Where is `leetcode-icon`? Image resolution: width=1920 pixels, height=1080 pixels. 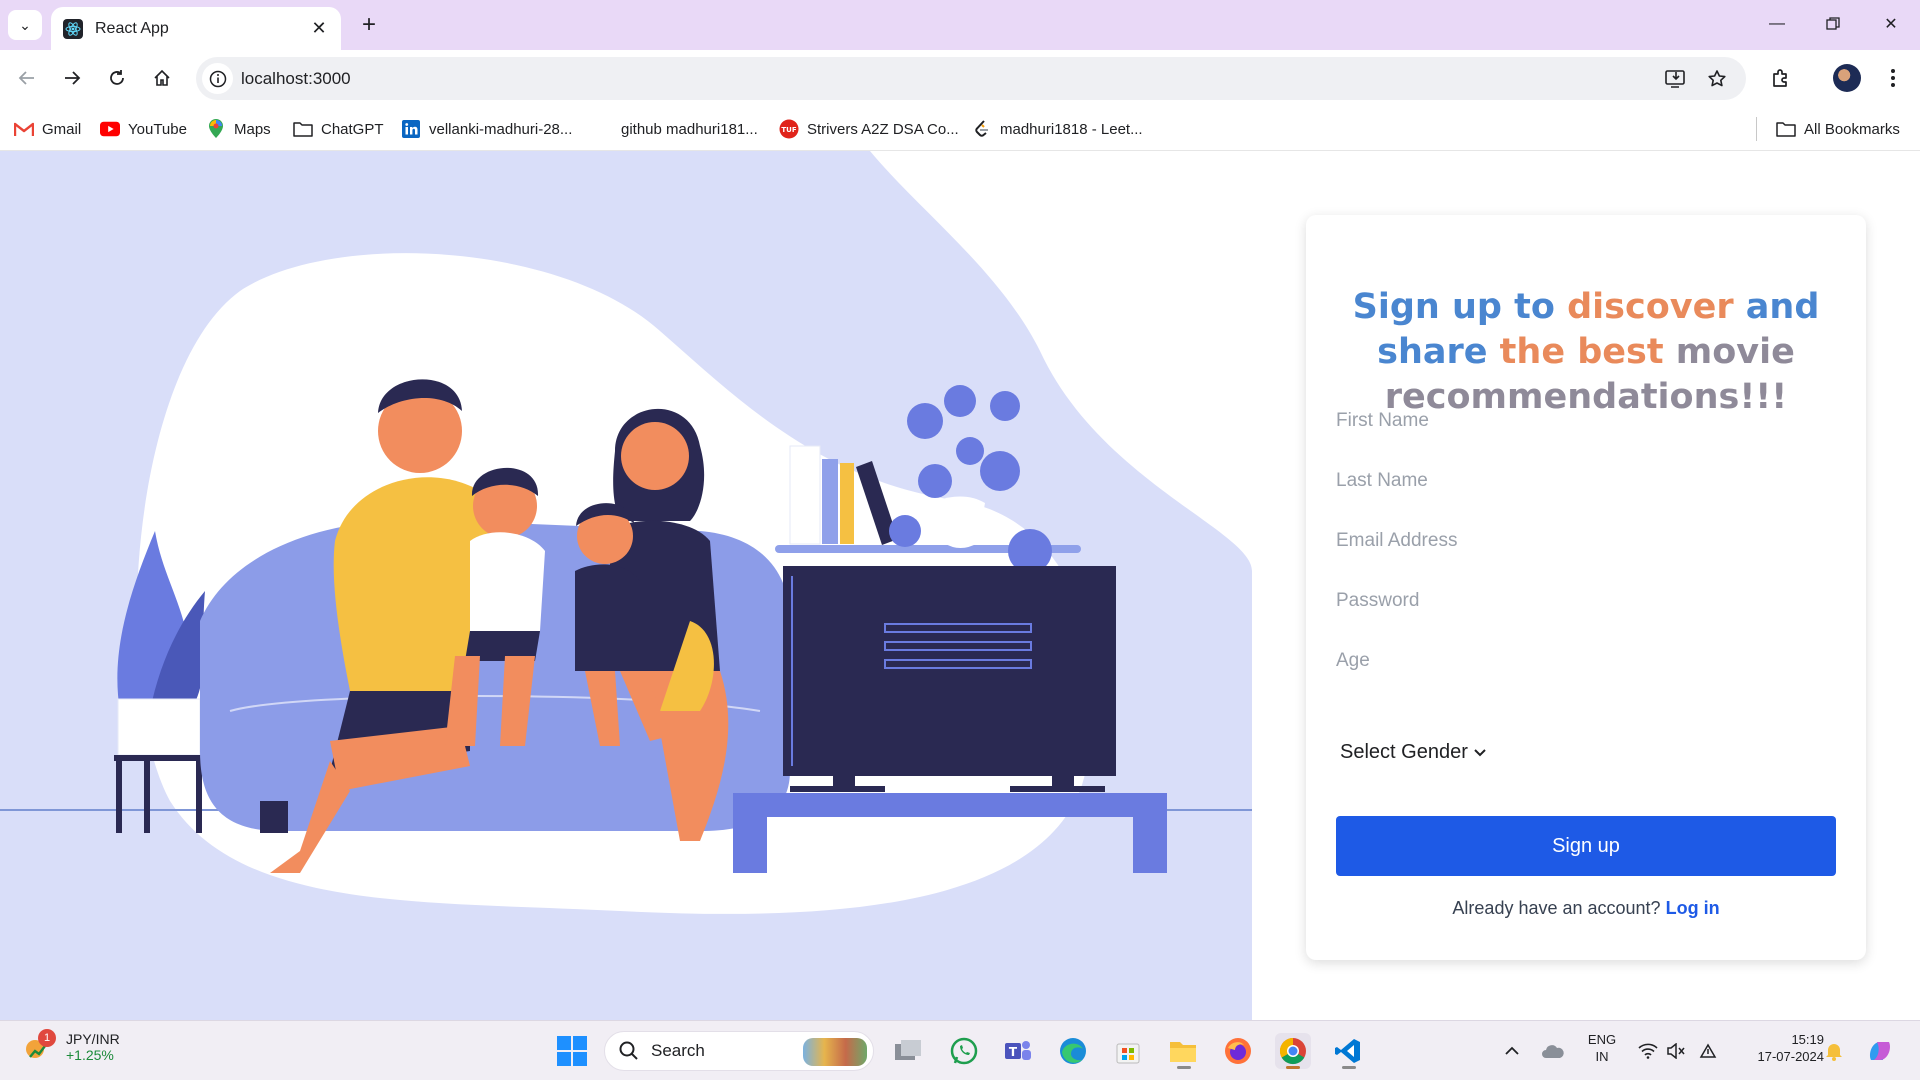 leetcode-icon is located at coordinates (982, 129).